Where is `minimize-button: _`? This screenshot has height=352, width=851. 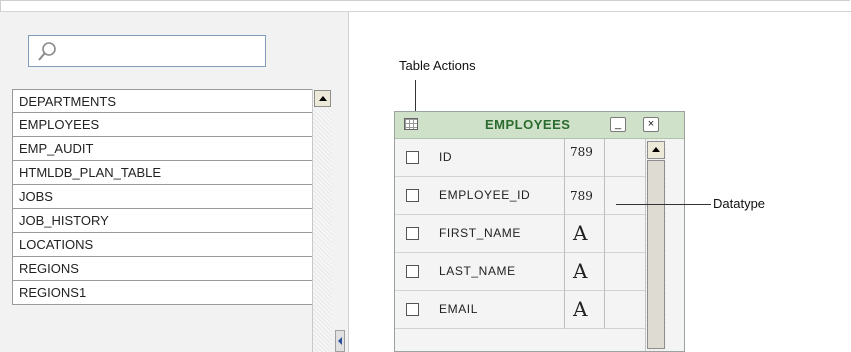 minimize-button: _ is located at coordinates (618, 124).